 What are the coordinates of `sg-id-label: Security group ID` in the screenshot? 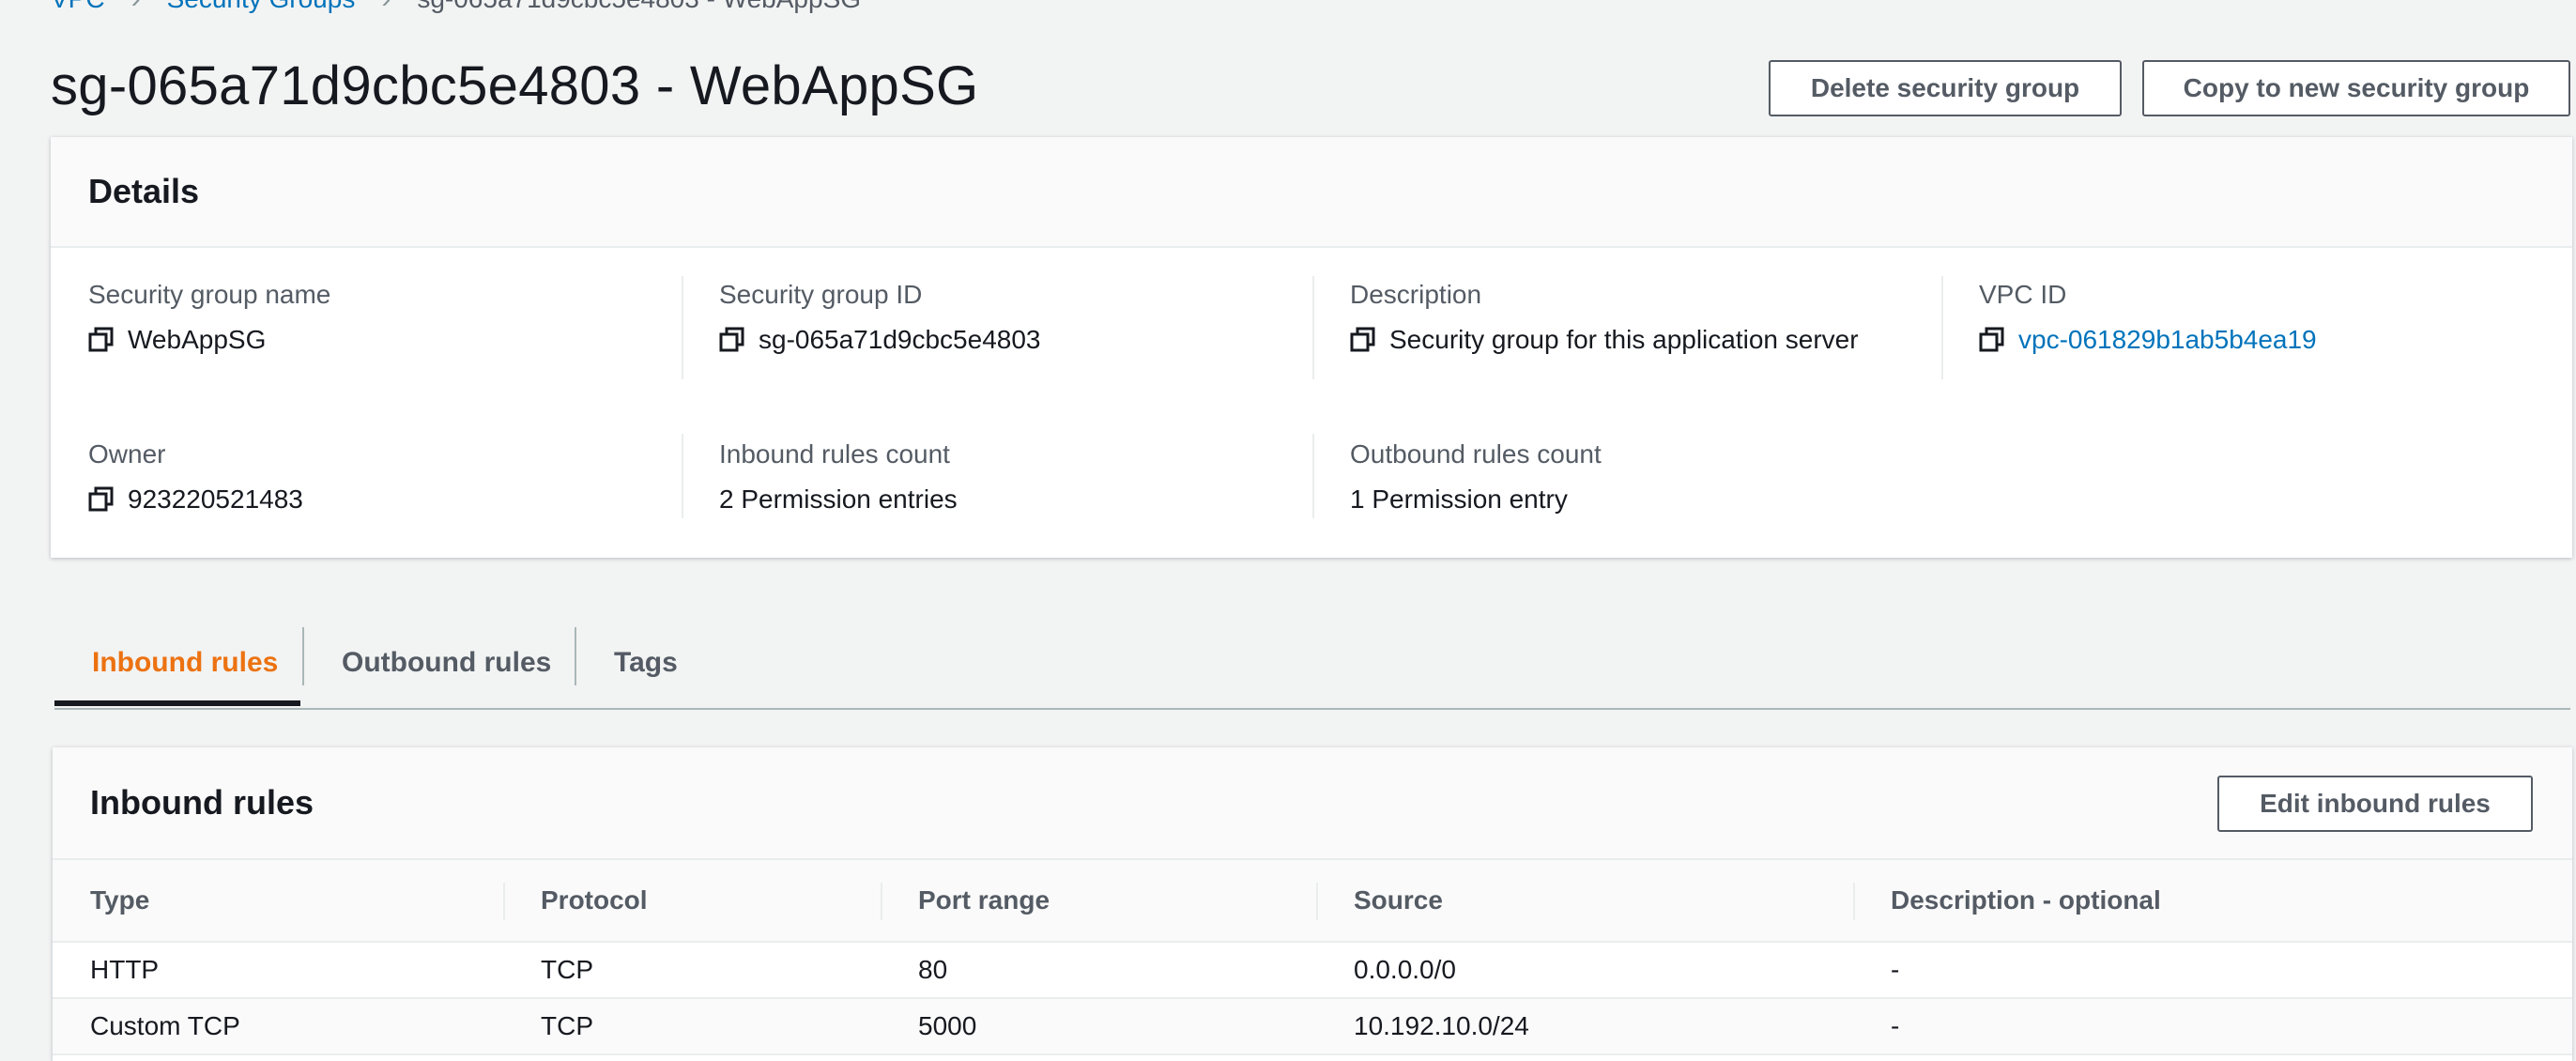 It's located at (821, 294).